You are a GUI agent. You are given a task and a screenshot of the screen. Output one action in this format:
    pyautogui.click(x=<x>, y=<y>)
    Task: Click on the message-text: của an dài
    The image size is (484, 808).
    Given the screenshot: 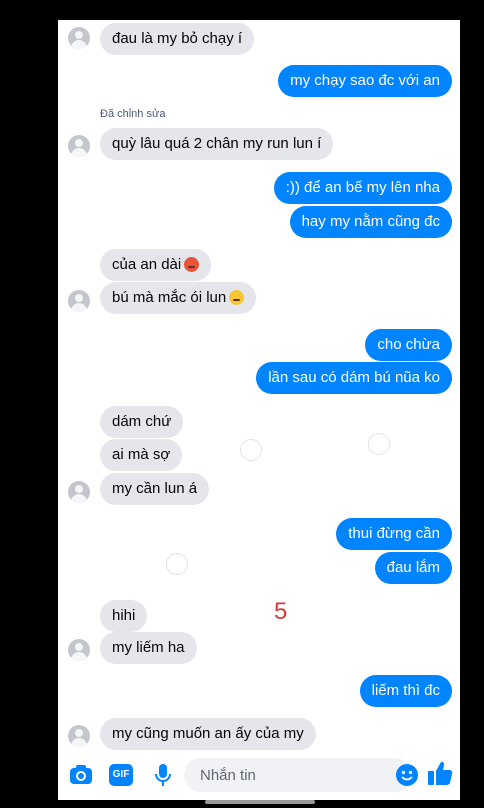 What is the action you would take?
    pyautogui.click(x=147, y=264)
    